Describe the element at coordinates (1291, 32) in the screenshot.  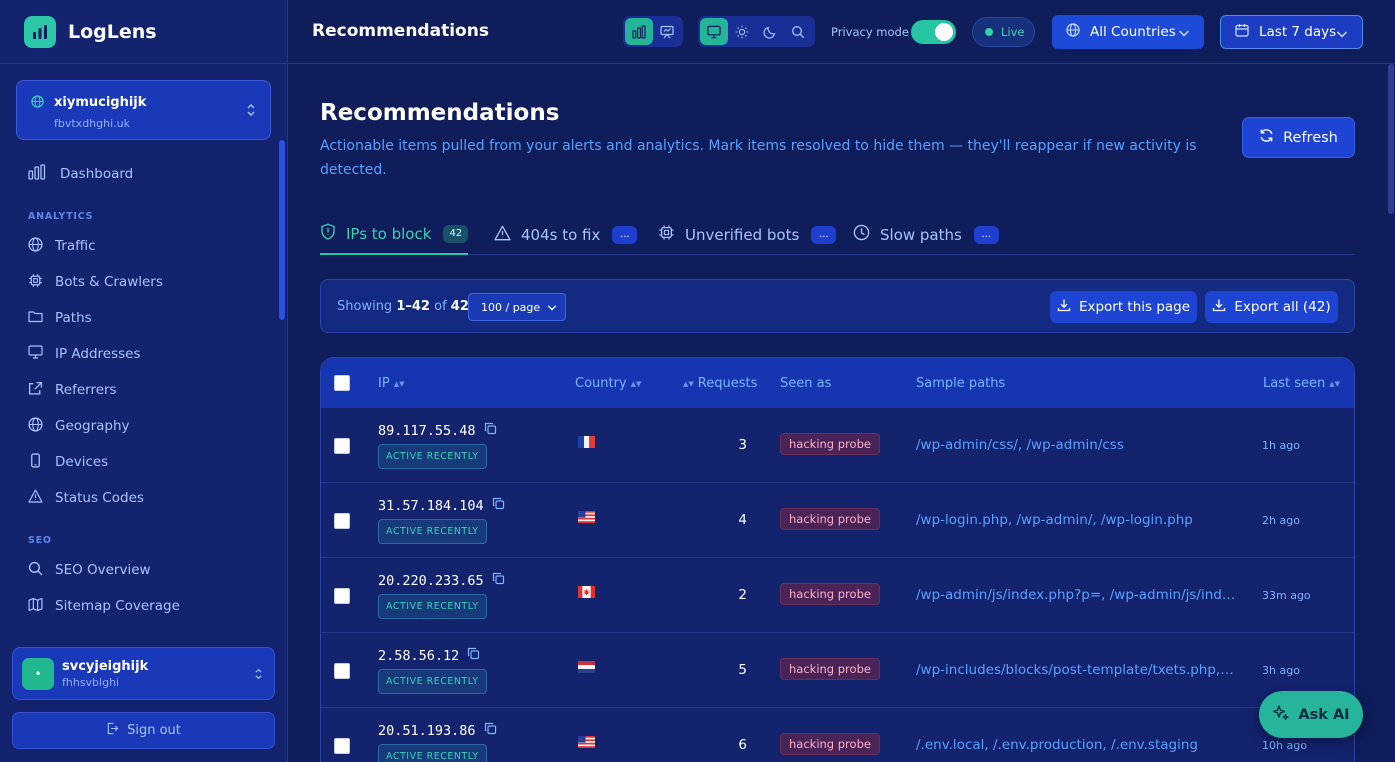
I see `date-range-select: Last 7 days` at that location.